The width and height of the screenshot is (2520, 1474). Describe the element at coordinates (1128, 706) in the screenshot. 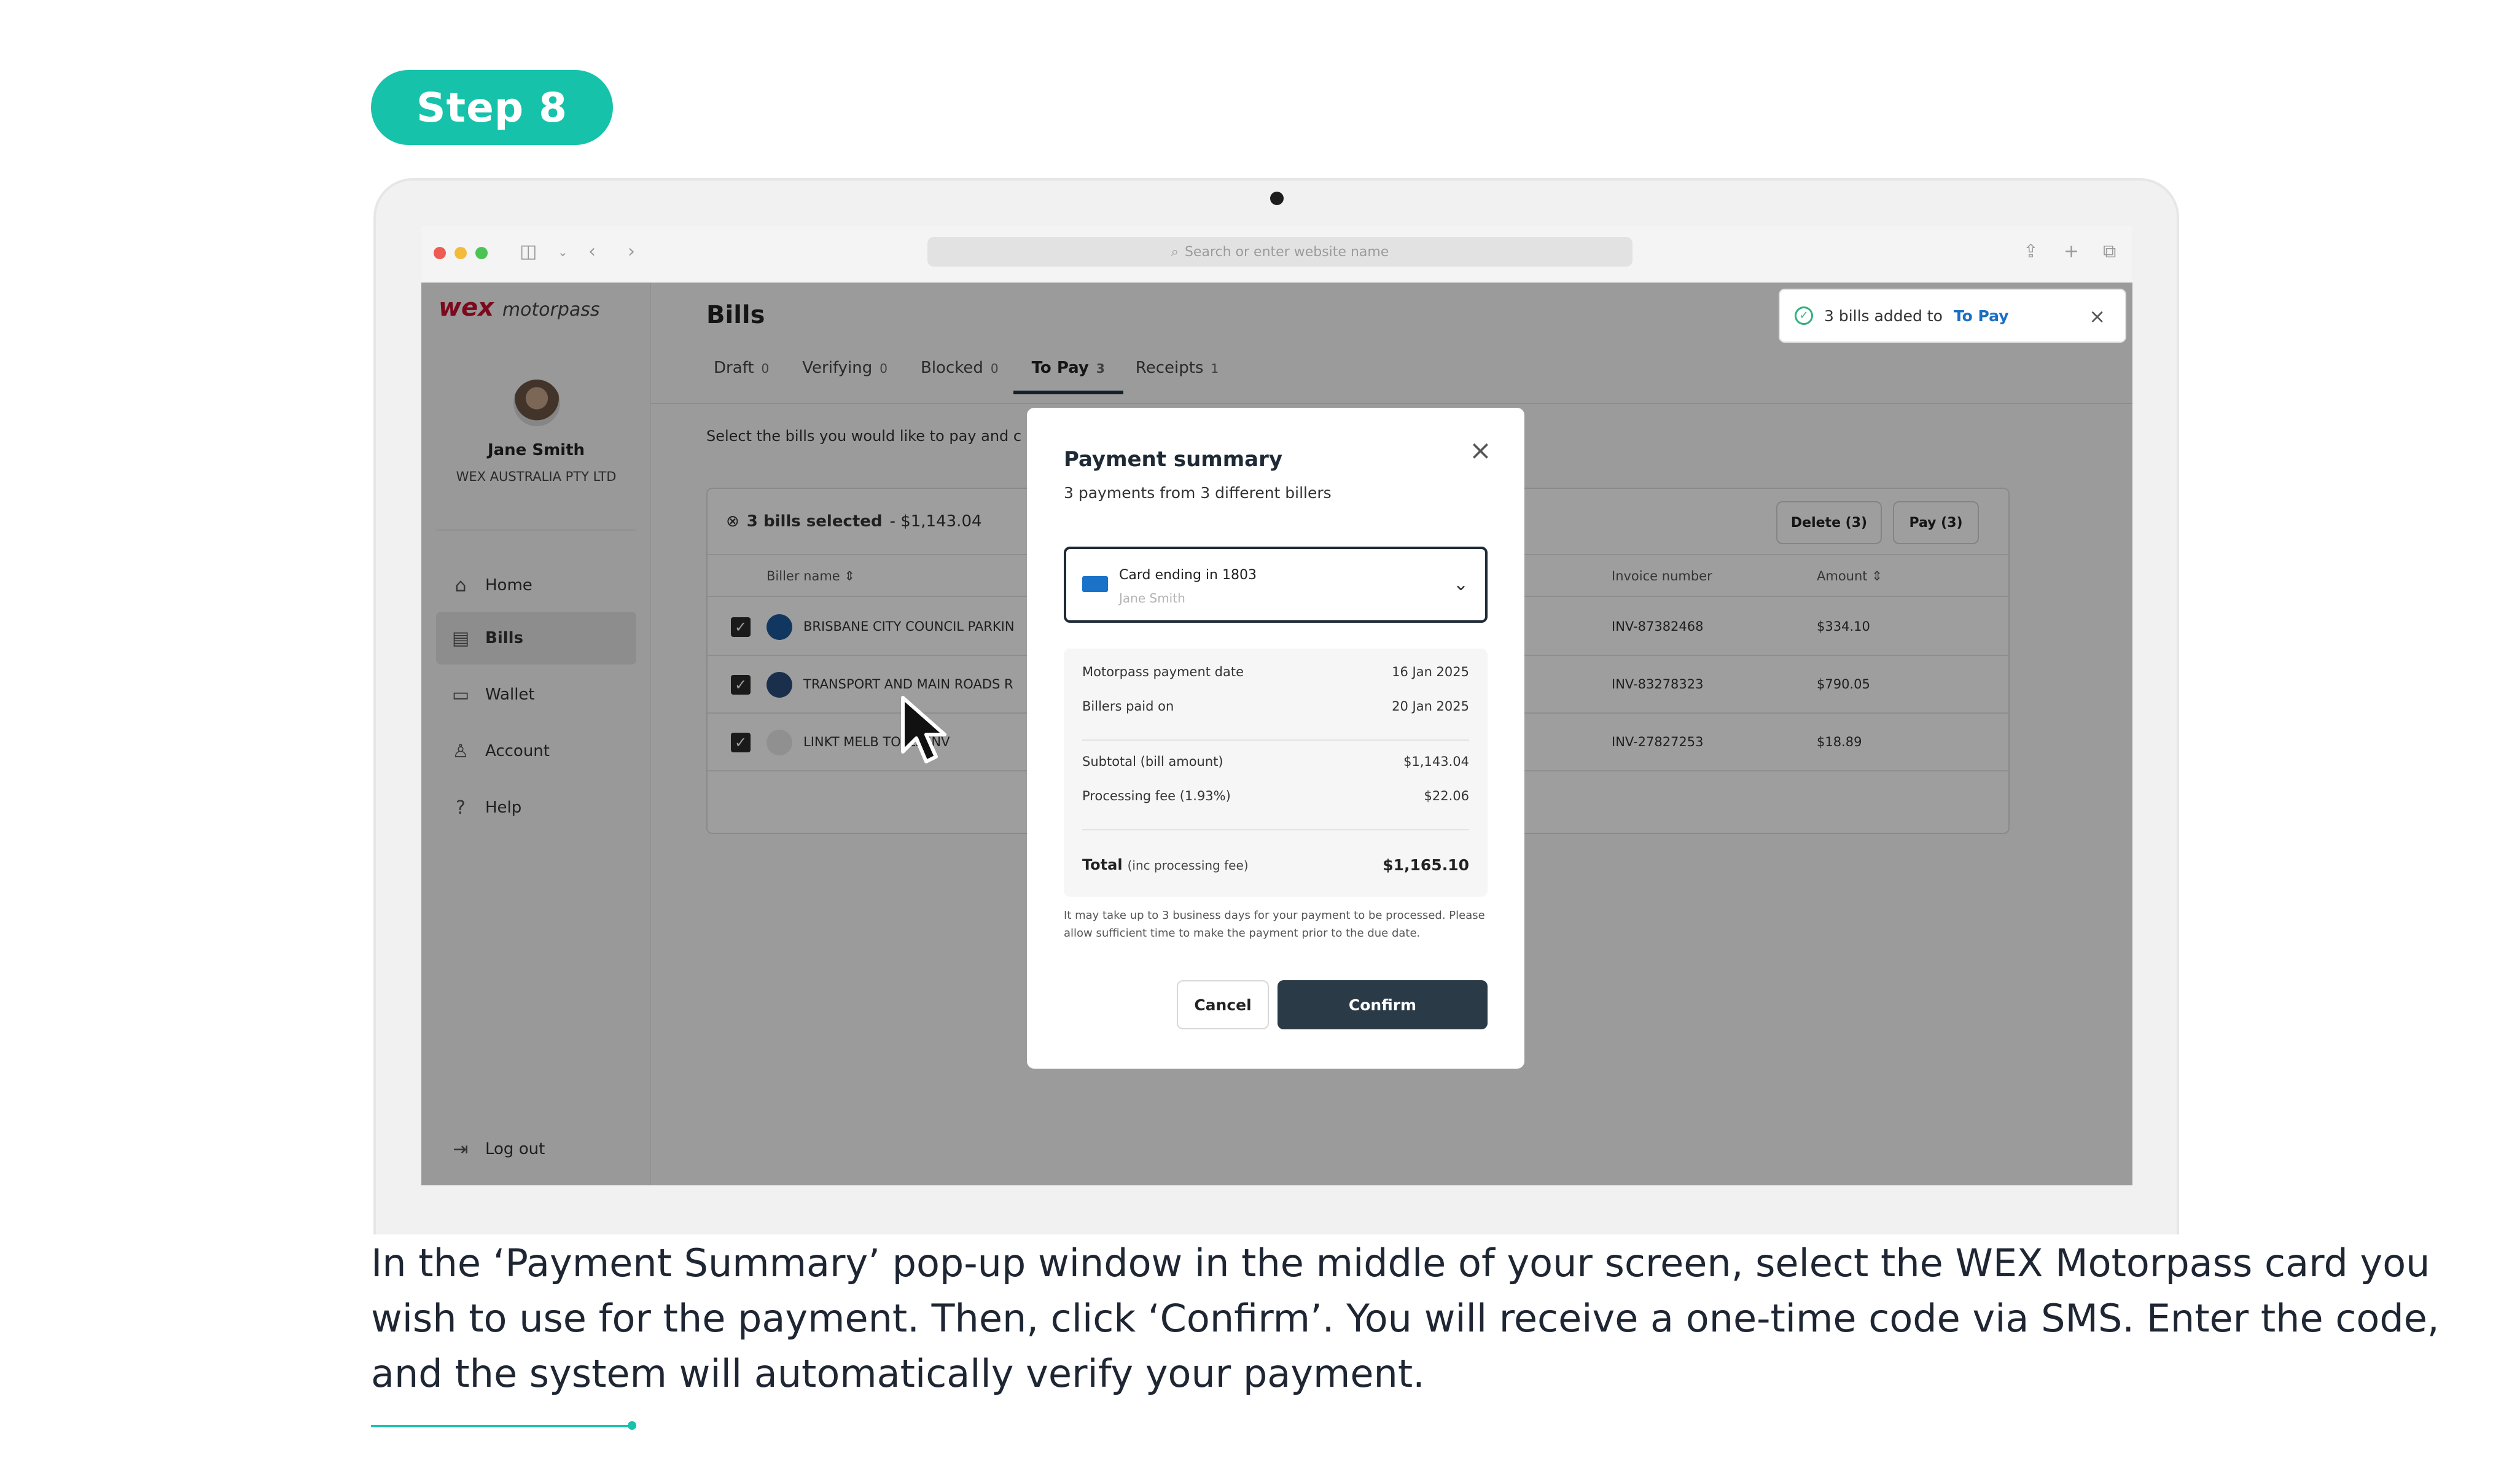

I see `summary-label: Billers paid on` at that location.